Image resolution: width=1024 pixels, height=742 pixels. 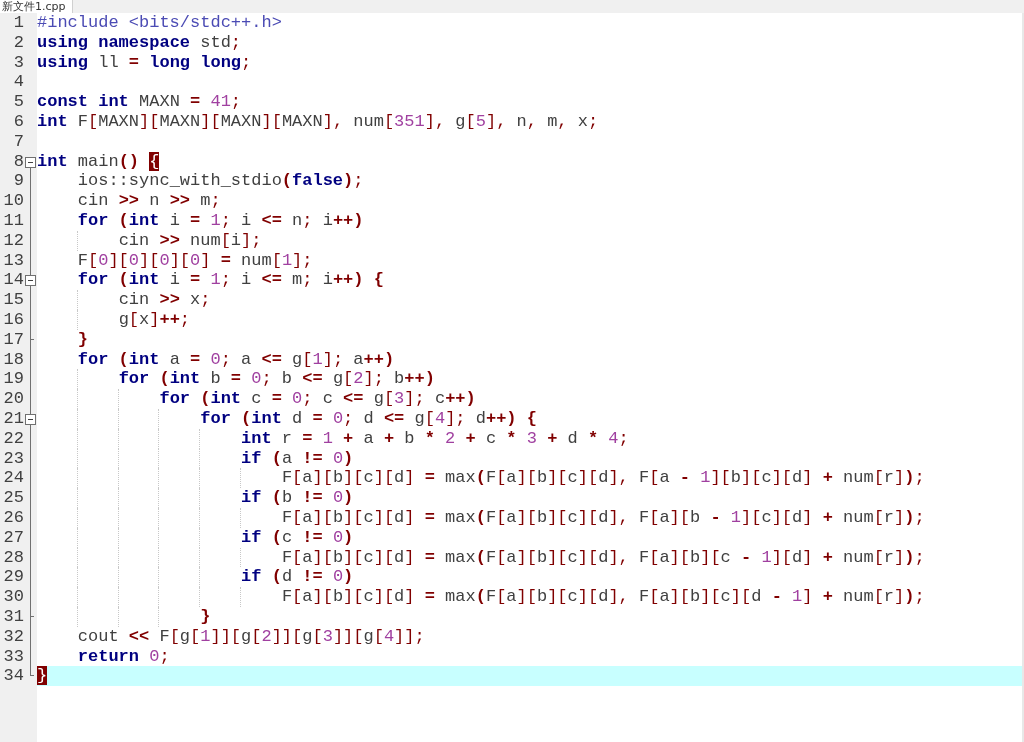 What do you see at coordinates (18, 102) in the screenshot?
I see `line-number: 5` at bounding box center [18, 102].